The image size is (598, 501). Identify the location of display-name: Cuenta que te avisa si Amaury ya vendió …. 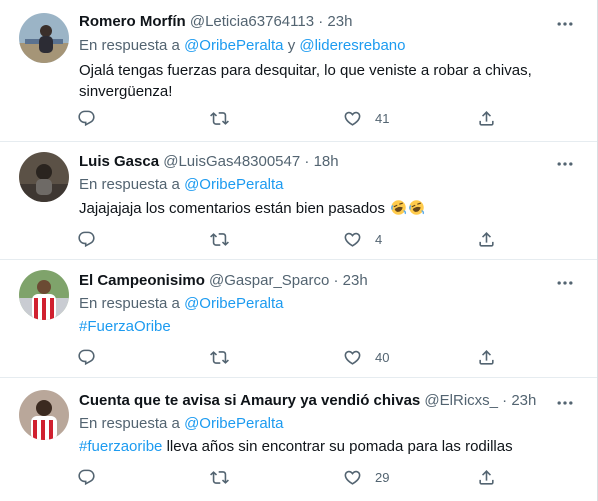
(249, 400).